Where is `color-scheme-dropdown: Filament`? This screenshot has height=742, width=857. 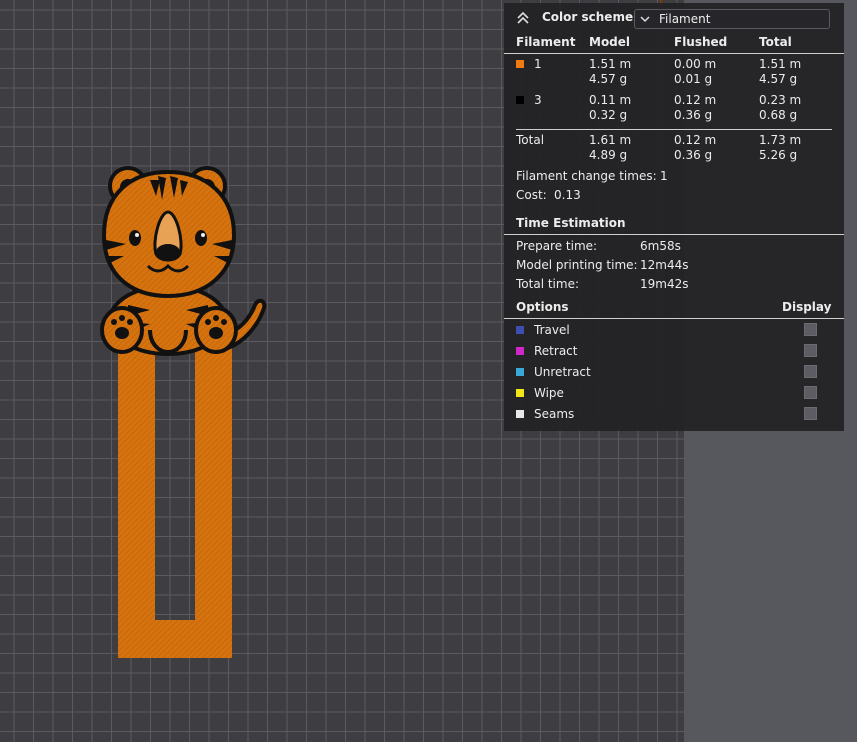 color-scheme-dropdown: Filament is located at coordinates (732, 19).